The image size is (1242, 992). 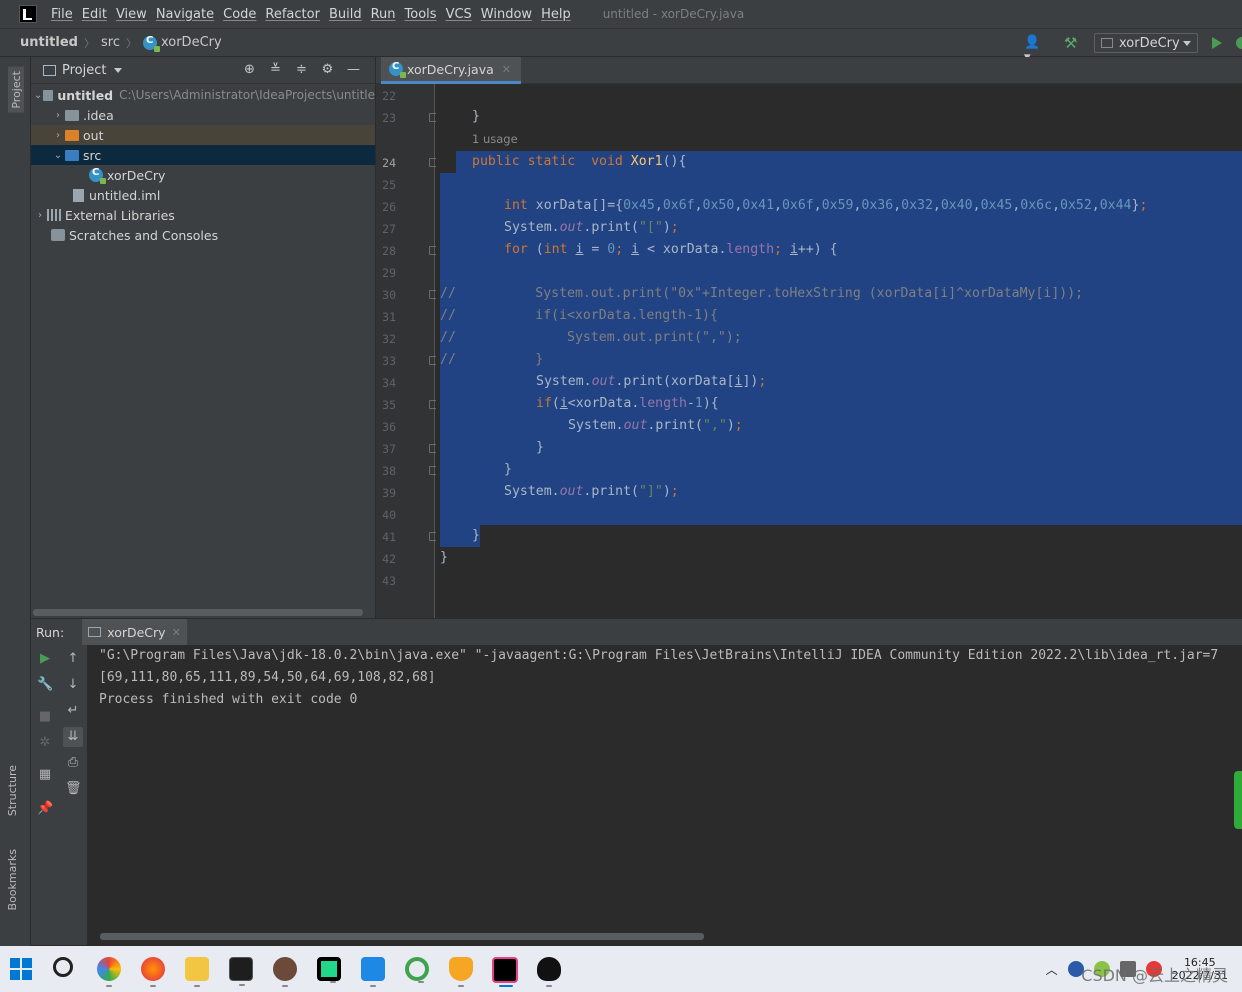 I want to click on browser-icon, so click(x=109, y=972).